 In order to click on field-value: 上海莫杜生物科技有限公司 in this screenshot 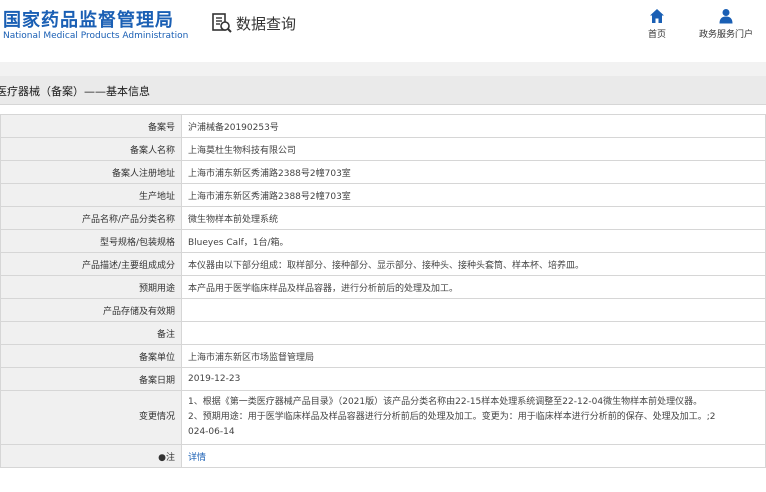, I will do `click(473, 149)`.